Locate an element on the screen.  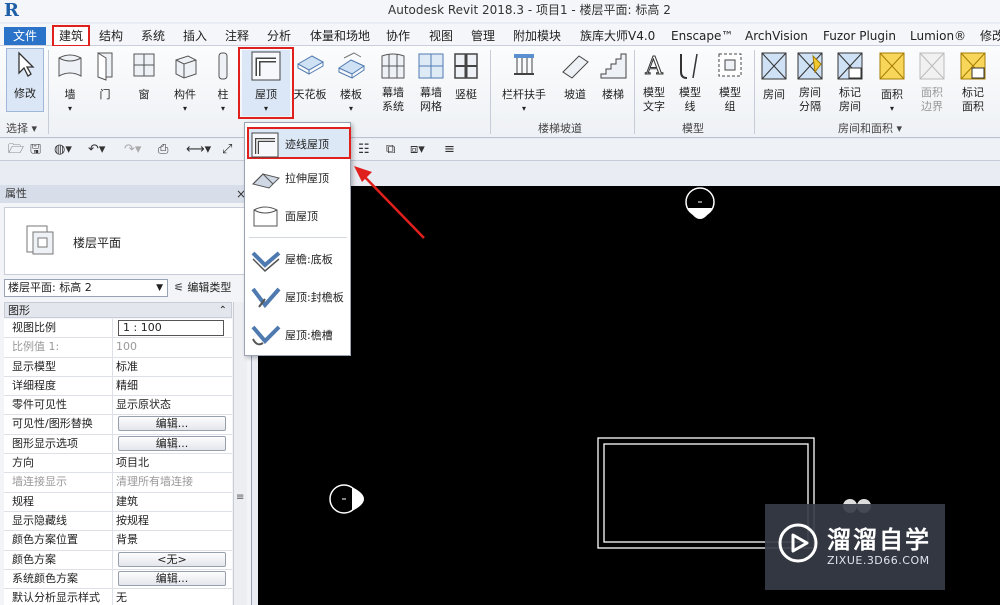
prop-row-wall-join: 墙连接显示 清理所有墙连接 is located at coordinates (118, 483).